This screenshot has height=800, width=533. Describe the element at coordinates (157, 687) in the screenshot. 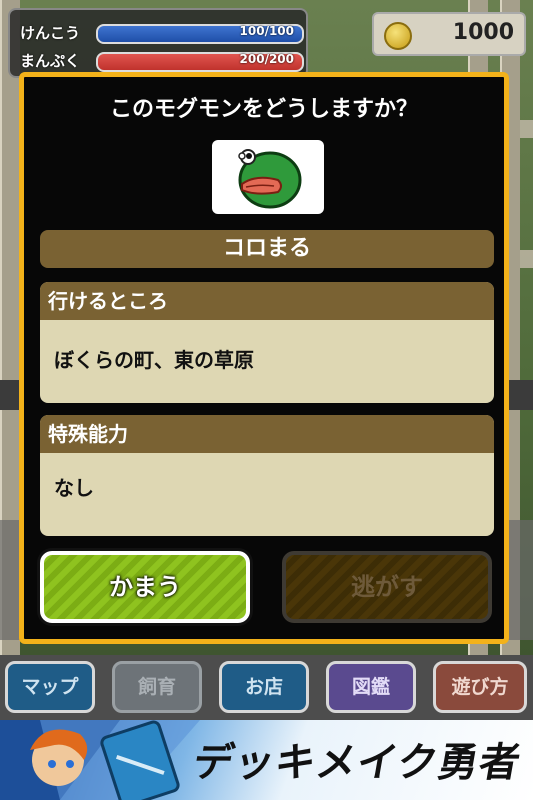

I see `nav-breeding-button: 飼育` at that location.